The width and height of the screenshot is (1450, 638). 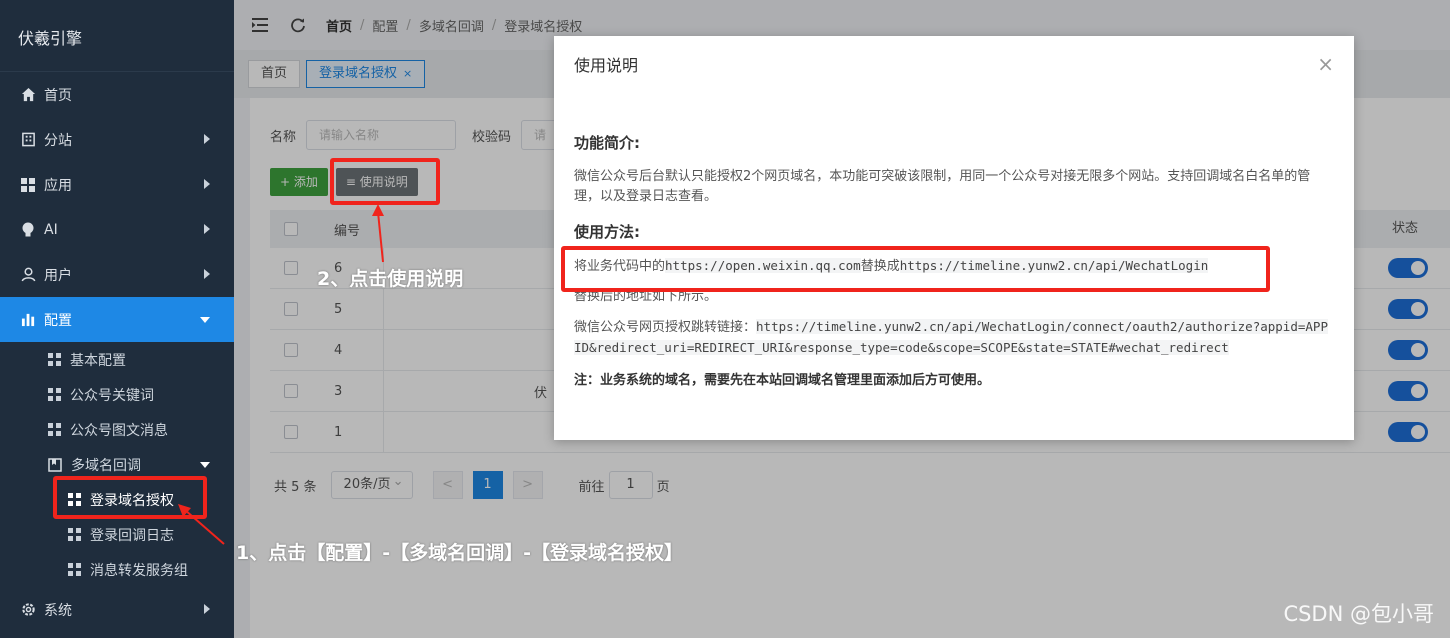 I want to click on chart-icon, so click(x=28, y=320).